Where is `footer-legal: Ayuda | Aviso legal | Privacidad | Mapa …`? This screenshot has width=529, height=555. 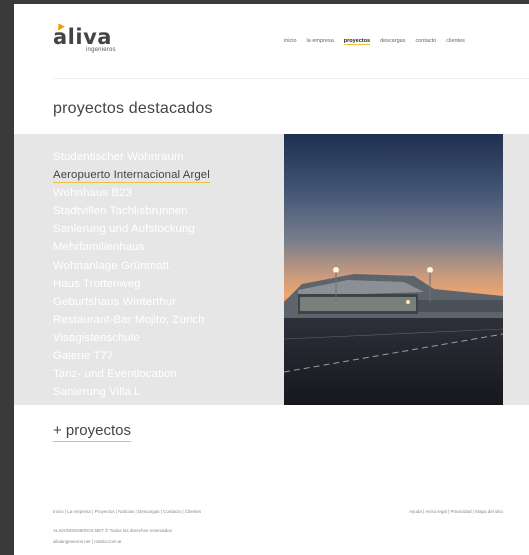
footer-legal: Ayuda | Aviso legal | Privacidad | Mapa … is located at coordinates (456, 511).